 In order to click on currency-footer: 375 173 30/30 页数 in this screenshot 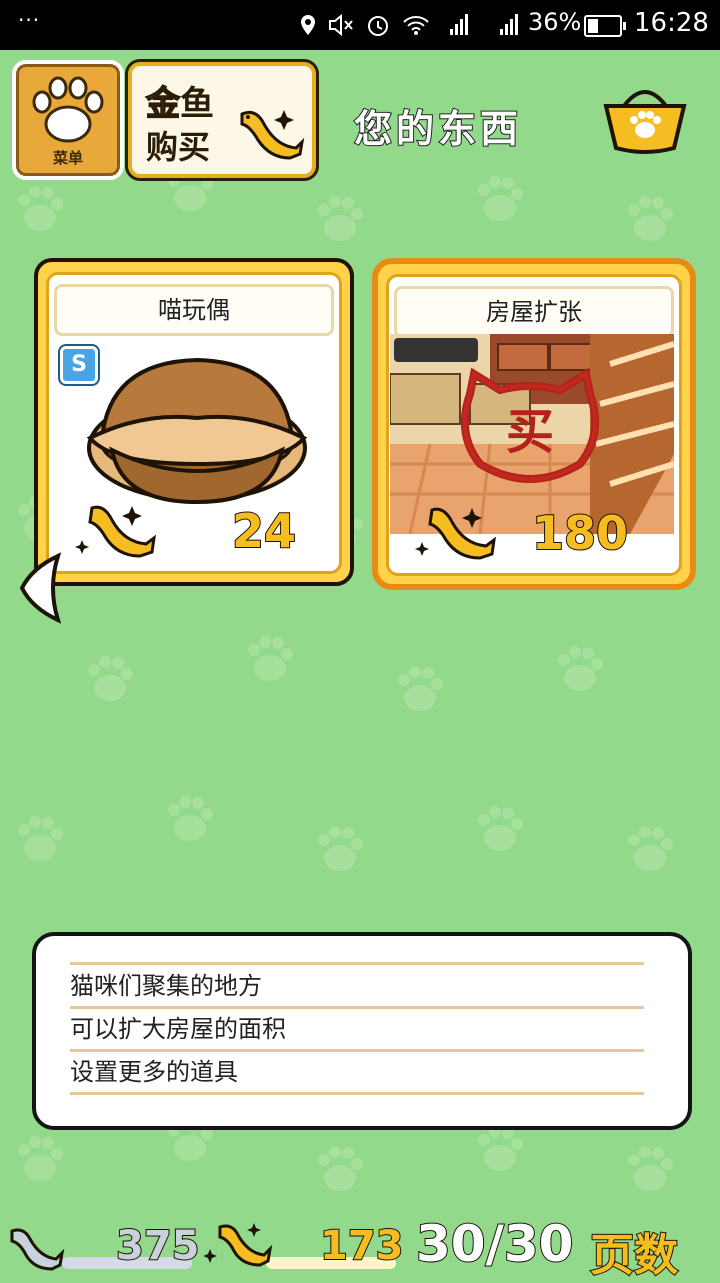, I will do `click(360, 1248)`.